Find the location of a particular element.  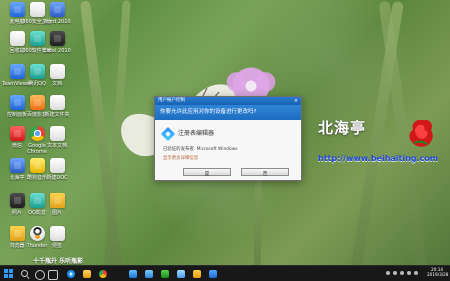

desktop-icon-new-doc: 新建DOC is located at coordinates (57, 169).